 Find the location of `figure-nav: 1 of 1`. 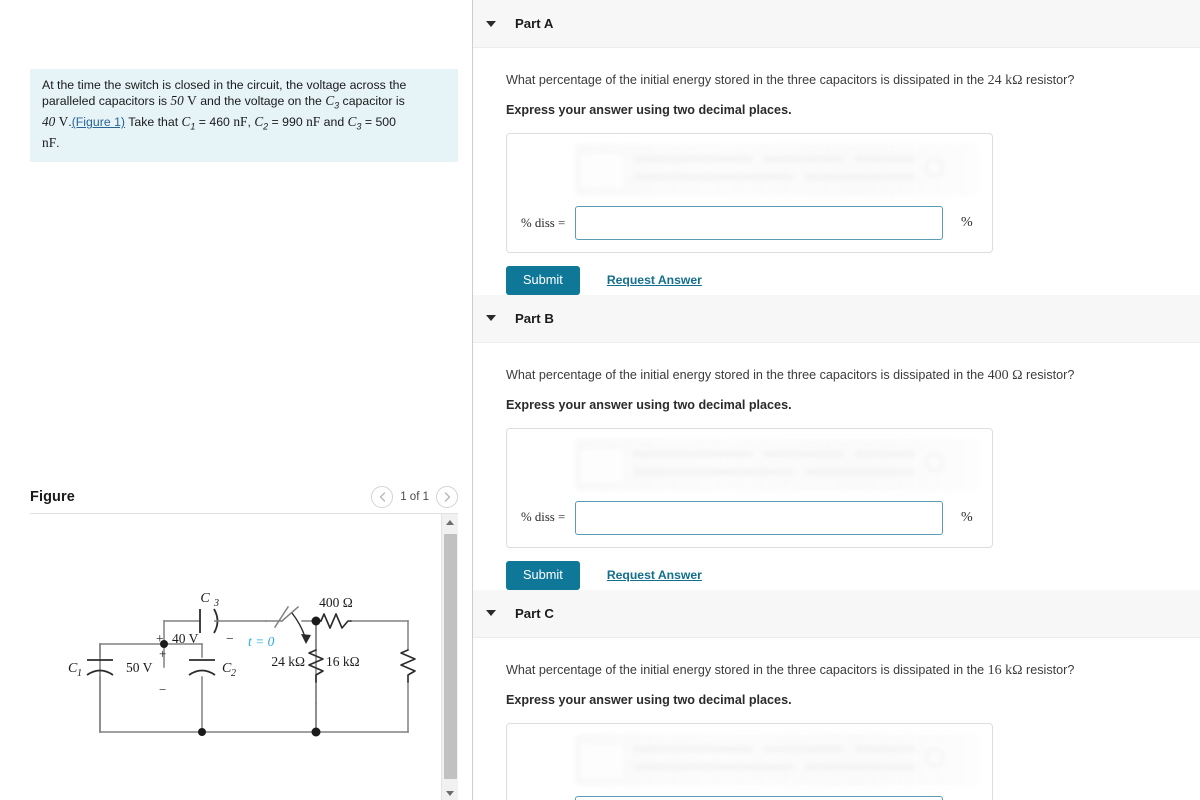

figure-nav: 1 of 1 is located at coordinates (414, 496).